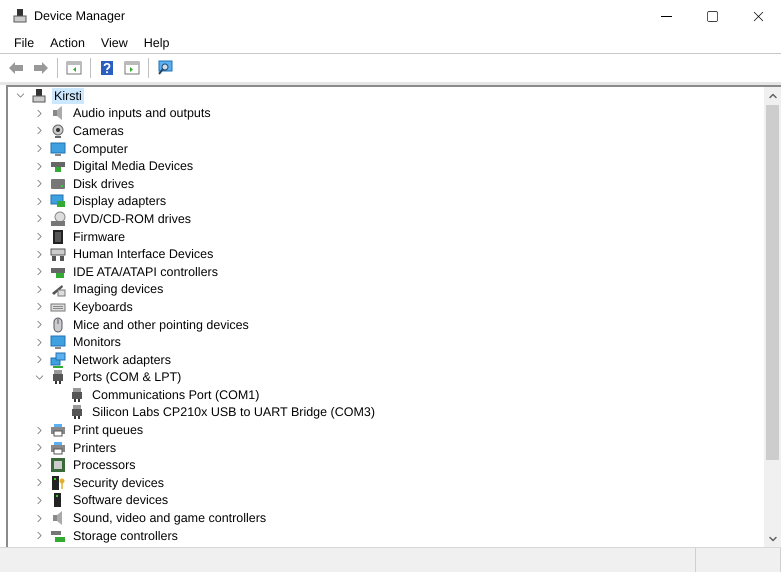 This screenshot has height=572, width=781. What do you see at coordinates (80, 16) in the screenshot?
I see `window-title: Device Manager` at bounding box center [80, 16].